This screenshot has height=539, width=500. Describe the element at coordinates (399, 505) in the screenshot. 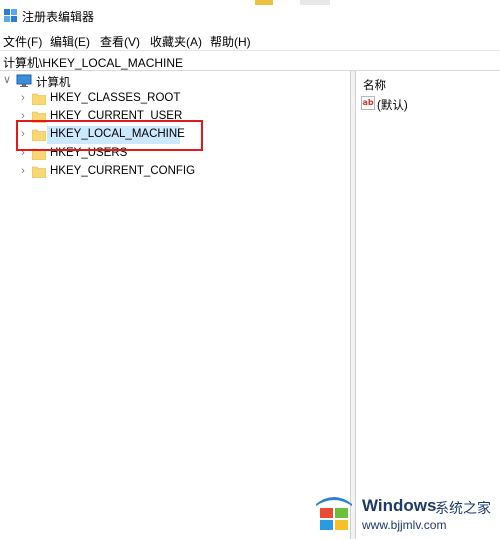

I see `watermark-brand: Windows` at that location.